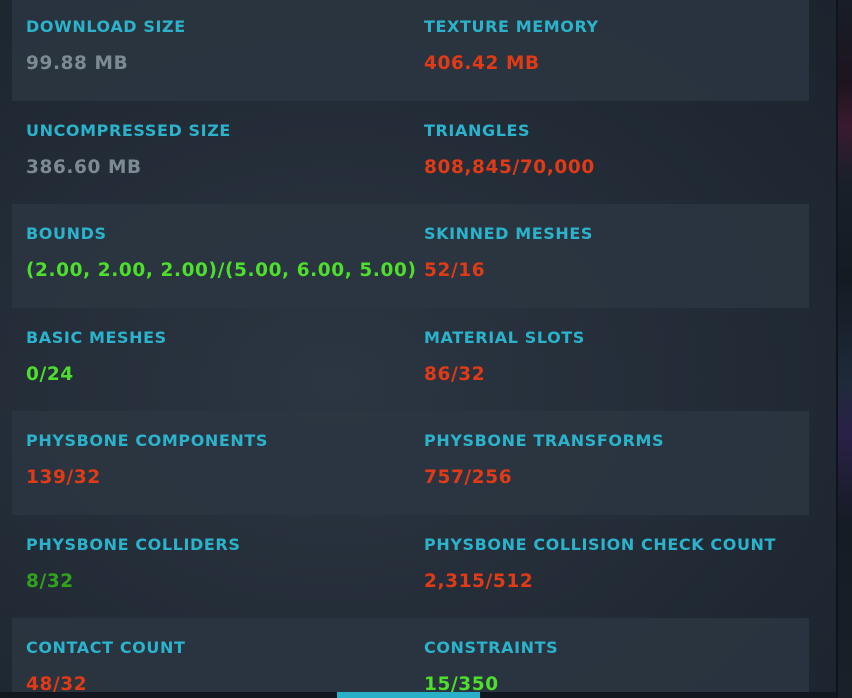 The height and width of the screenshot is (698, 852). I want to click on stat-value: 2,315/512, so click(479, 581).